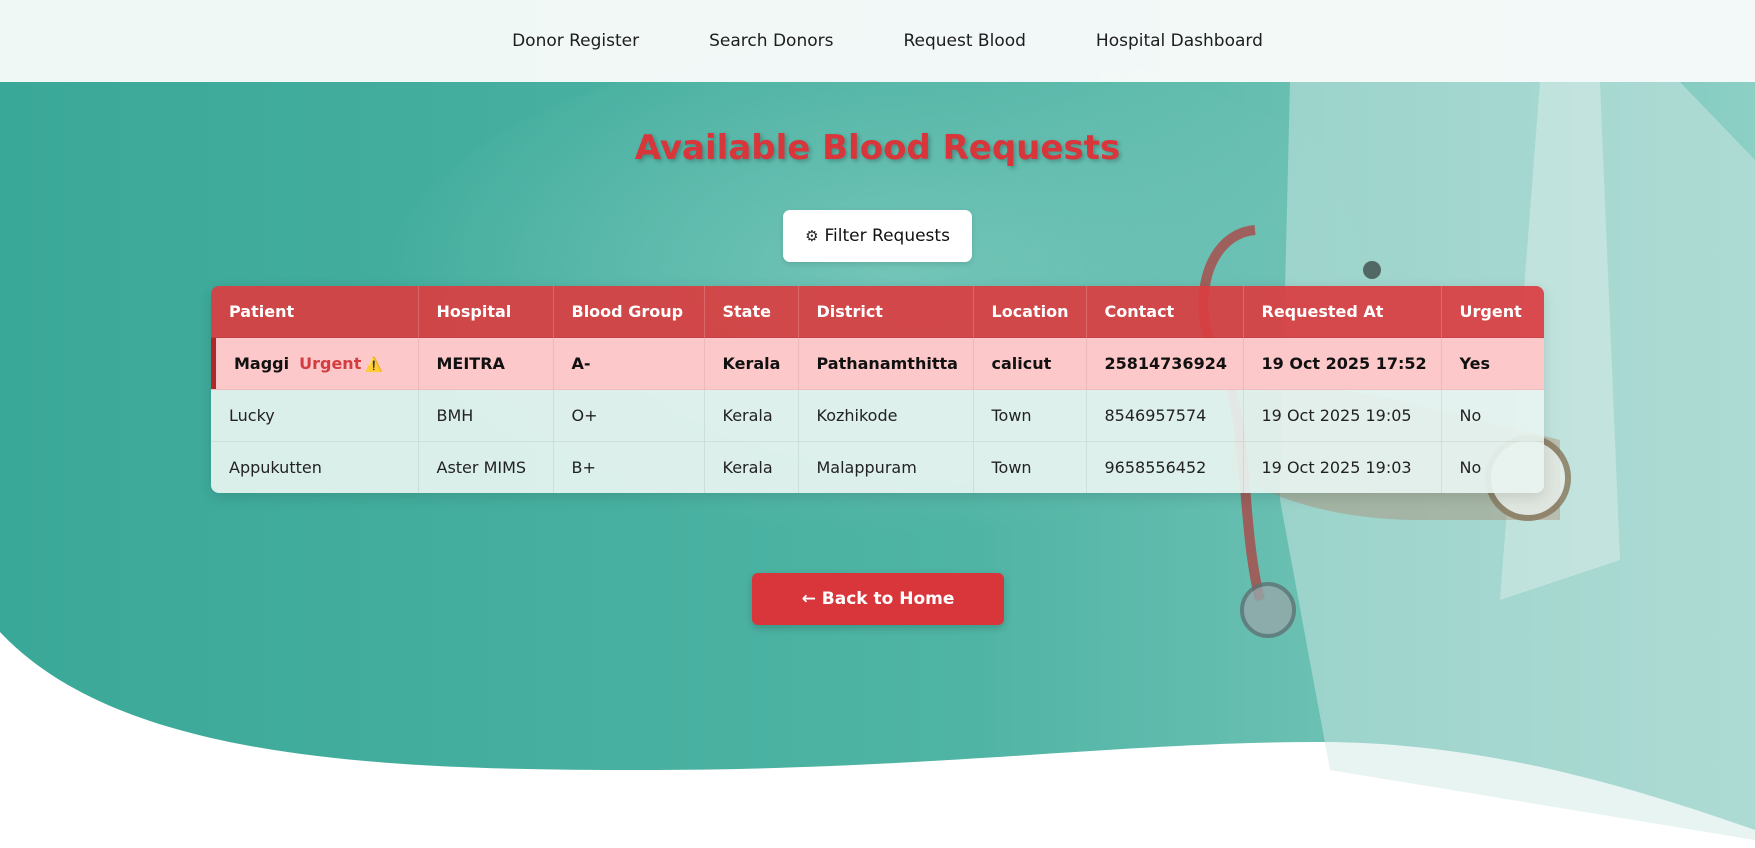 This screenshot has height=848, width=1755. What do you see at coordinates (629, 363) in the screenshot?
I see `blood-group-cell: A-` at bounding box center [629, 363].